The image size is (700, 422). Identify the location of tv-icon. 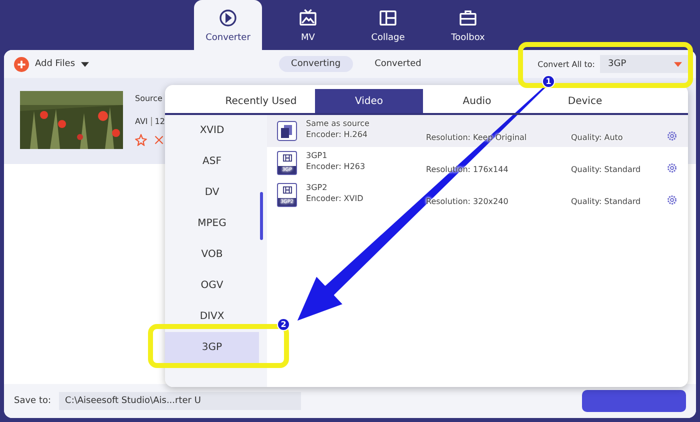
(308, 18).